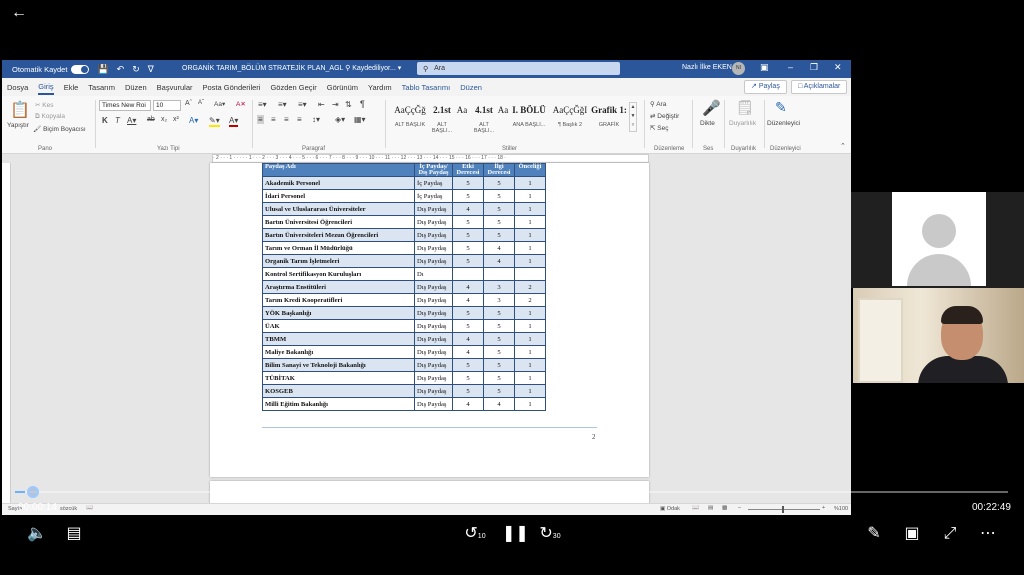 The height and width of the screenshot is (575, 1024). What do you see at coordinates (6, 333) in the screenshot?
I see `vertical-ruler` at bounding box center [6, 333].